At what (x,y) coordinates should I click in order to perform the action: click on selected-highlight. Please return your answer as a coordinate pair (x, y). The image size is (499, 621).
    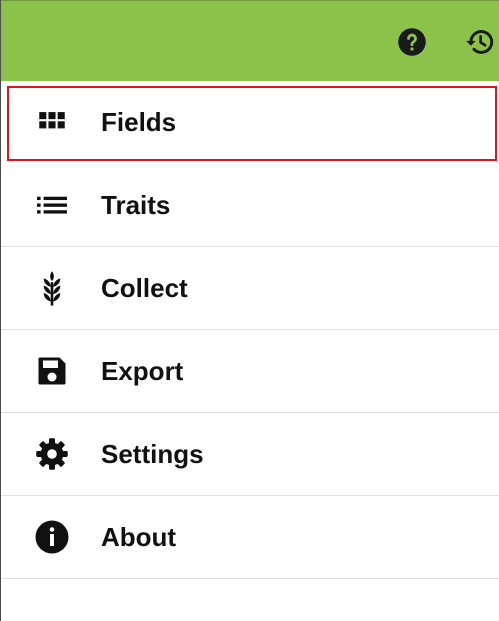
    Looking at the image, I should click on (252, 123).